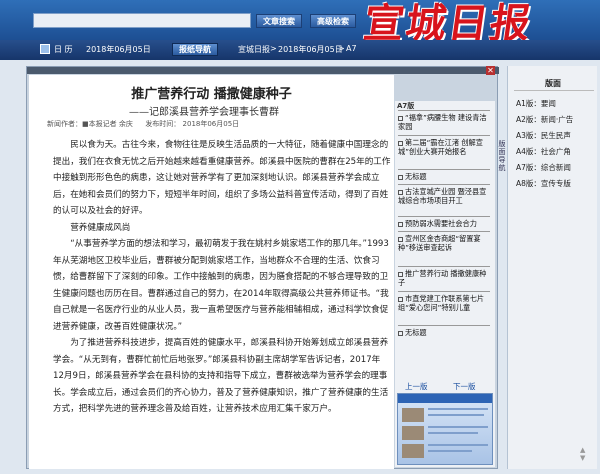  Describe the element at coordinates (279, 21) in the screenshot. I see `article-search-button: 文章搜索` at that location.